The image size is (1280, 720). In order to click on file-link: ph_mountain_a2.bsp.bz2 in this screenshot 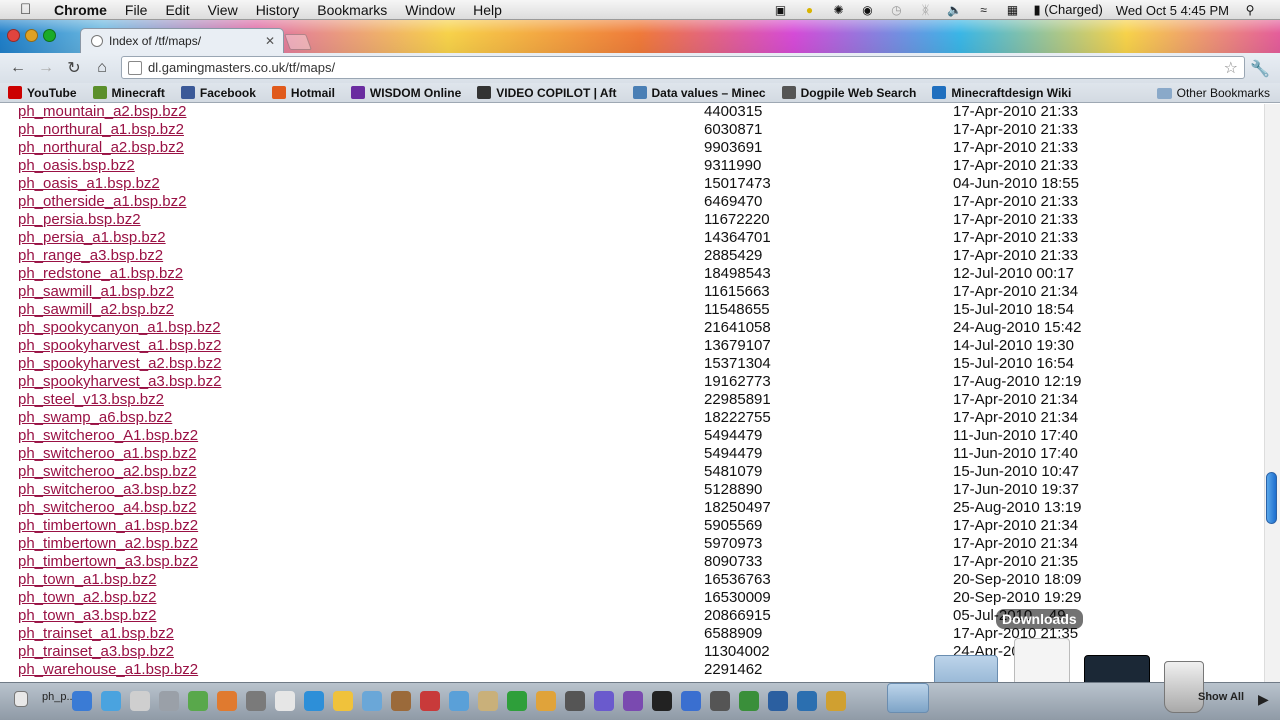, I will do `click(102, 112)`.